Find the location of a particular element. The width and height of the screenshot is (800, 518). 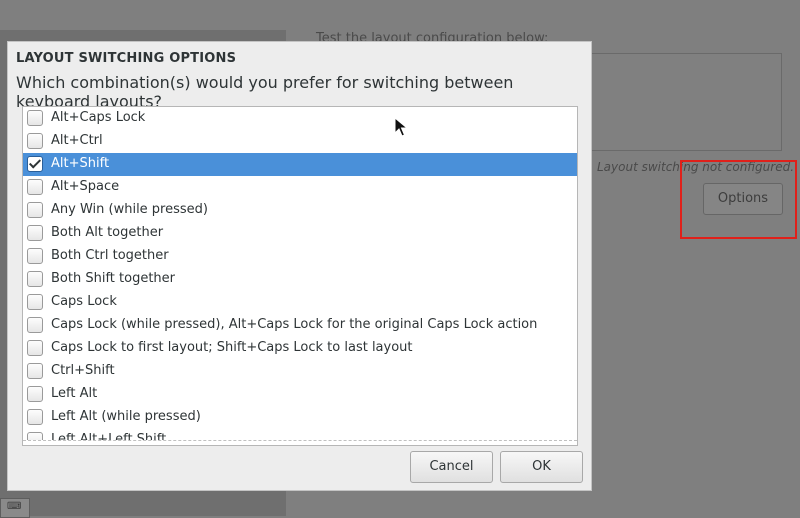

option-row: Both Alt together is located at coordinates (300, 233).